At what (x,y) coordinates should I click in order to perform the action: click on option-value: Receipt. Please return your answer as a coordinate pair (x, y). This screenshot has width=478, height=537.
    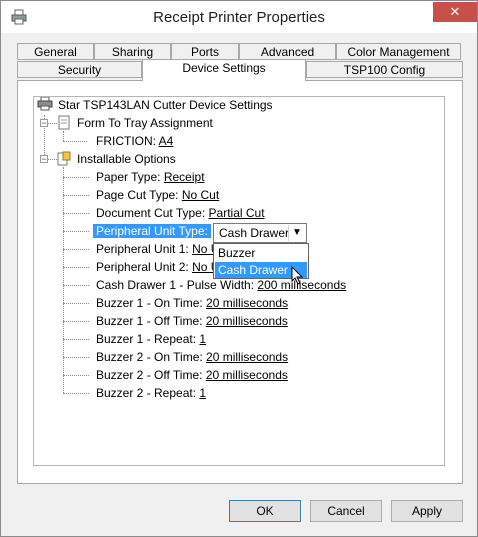
    Looking at the image, I should click on (184, 177).